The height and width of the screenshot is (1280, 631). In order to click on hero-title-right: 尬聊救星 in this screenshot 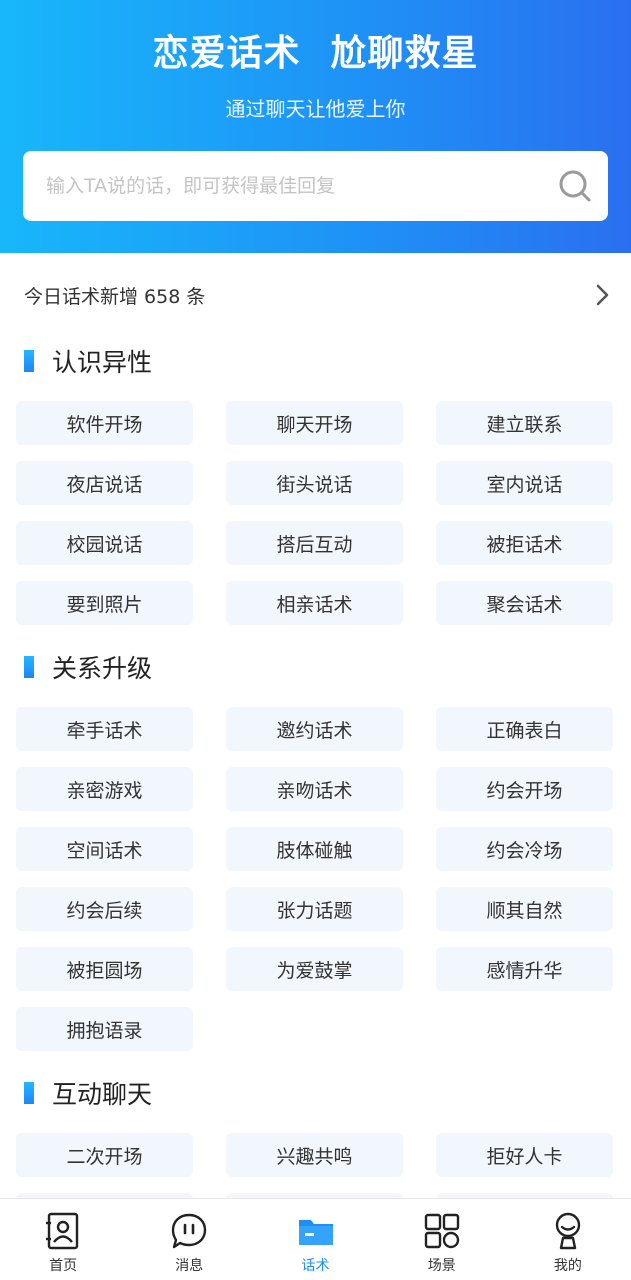, I will do `click(404, 53)`.